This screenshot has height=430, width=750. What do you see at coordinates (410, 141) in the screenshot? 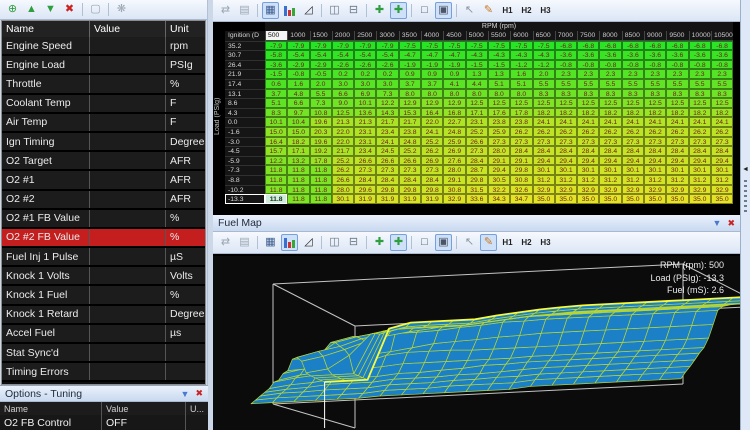
I see `ignition-cell: 24.8` at bounding box center [410, 141].